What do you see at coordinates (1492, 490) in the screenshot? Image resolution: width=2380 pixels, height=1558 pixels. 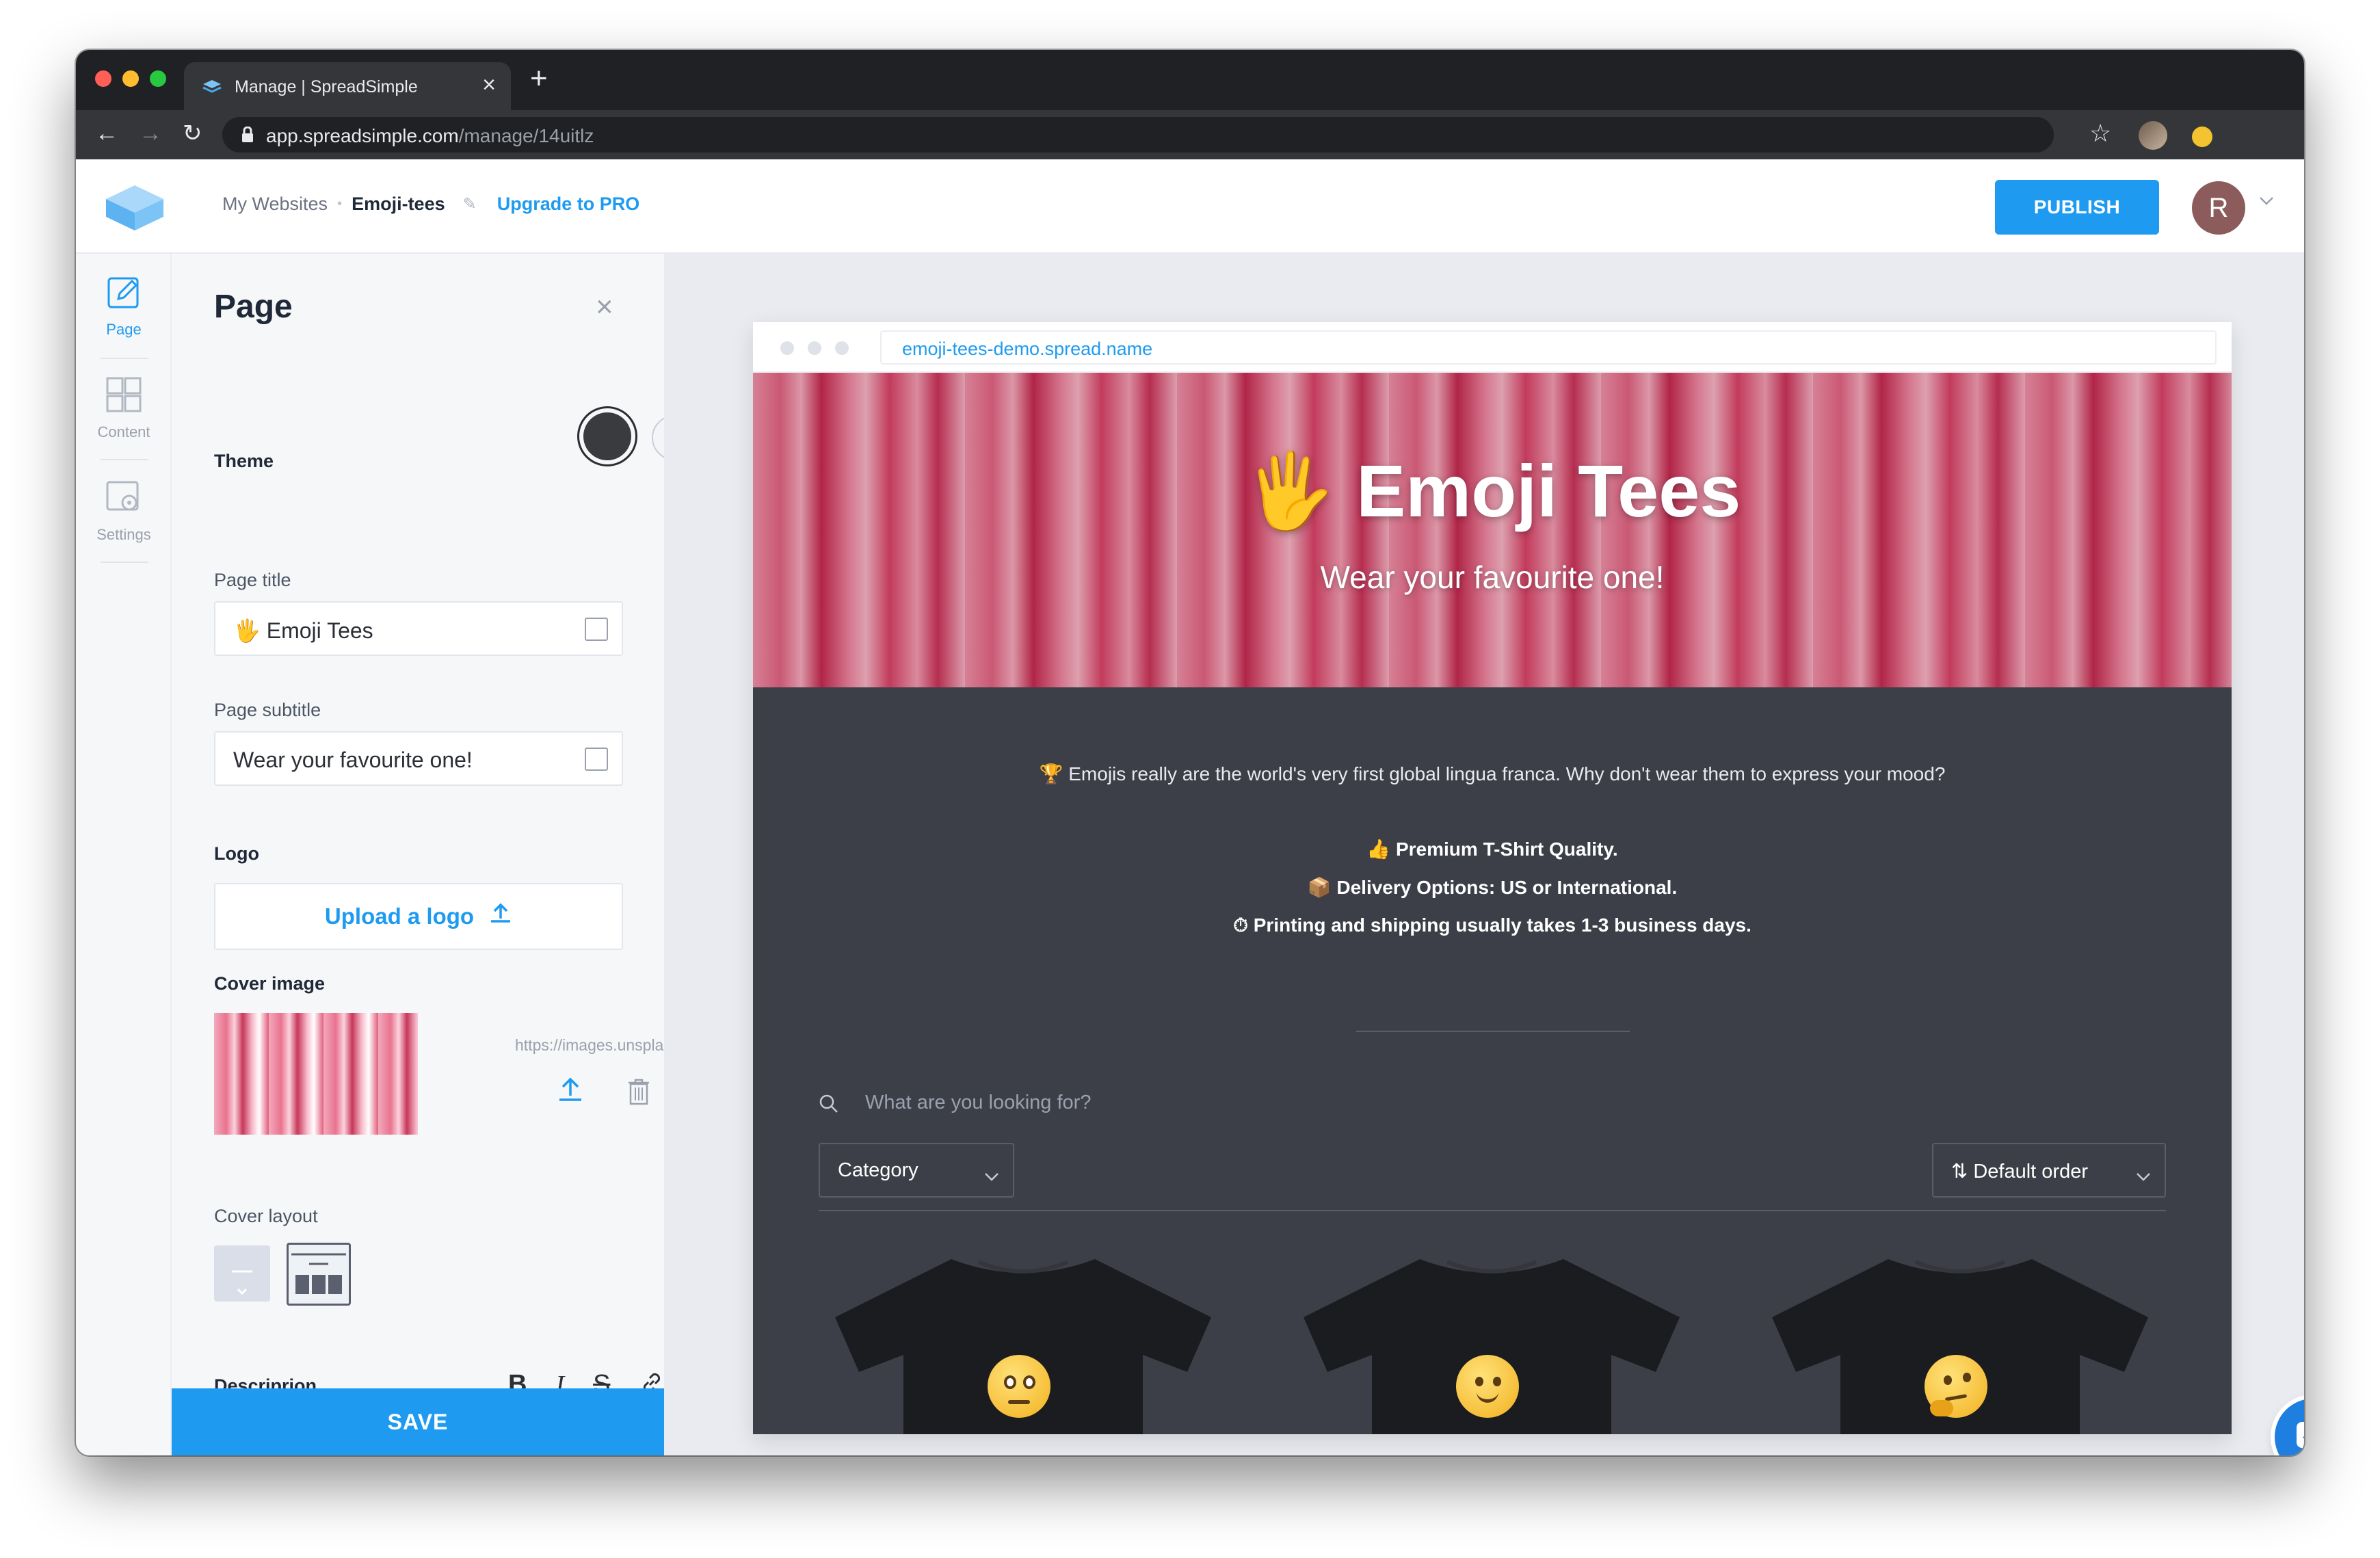 I see `preview-hero-title: 🖐 Emoji Tees` at bounding box center [1492, 490].